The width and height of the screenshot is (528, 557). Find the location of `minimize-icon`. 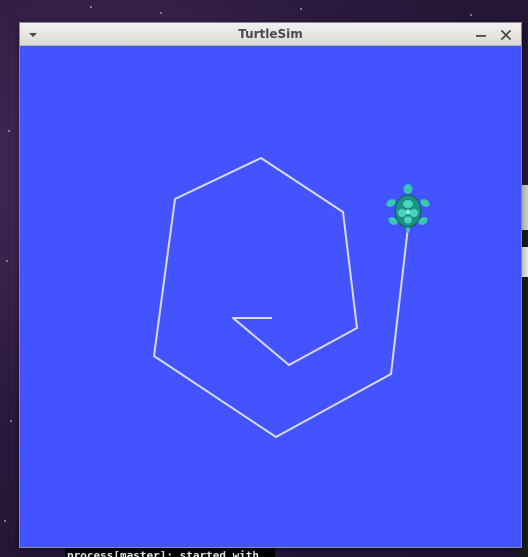

minimize-icon is located at coordinates (481, 34).